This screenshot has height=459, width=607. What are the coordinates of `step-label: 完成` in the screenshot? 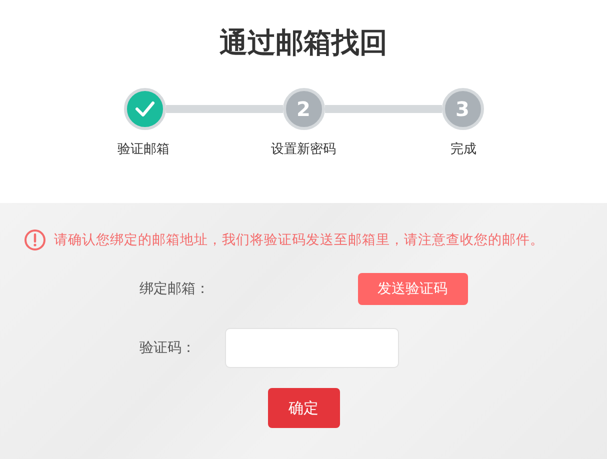 It's located at (463, 149).